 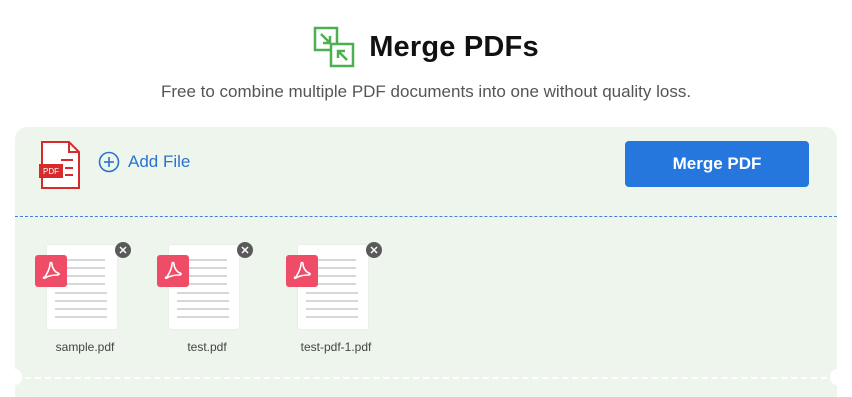 What do you see at coordinates (336, 347) in the screenshot?
I see `file-name: test-pdf-1.pdf` at bounding box center [336, 347].